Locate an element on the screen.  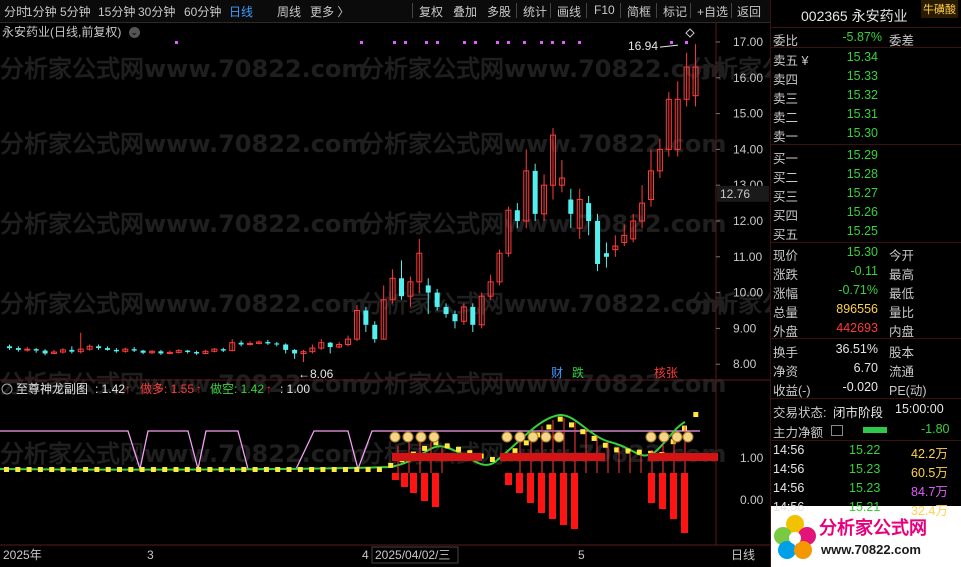
ask-row-4-label: 卖一 is located at coordinates (786, 137).